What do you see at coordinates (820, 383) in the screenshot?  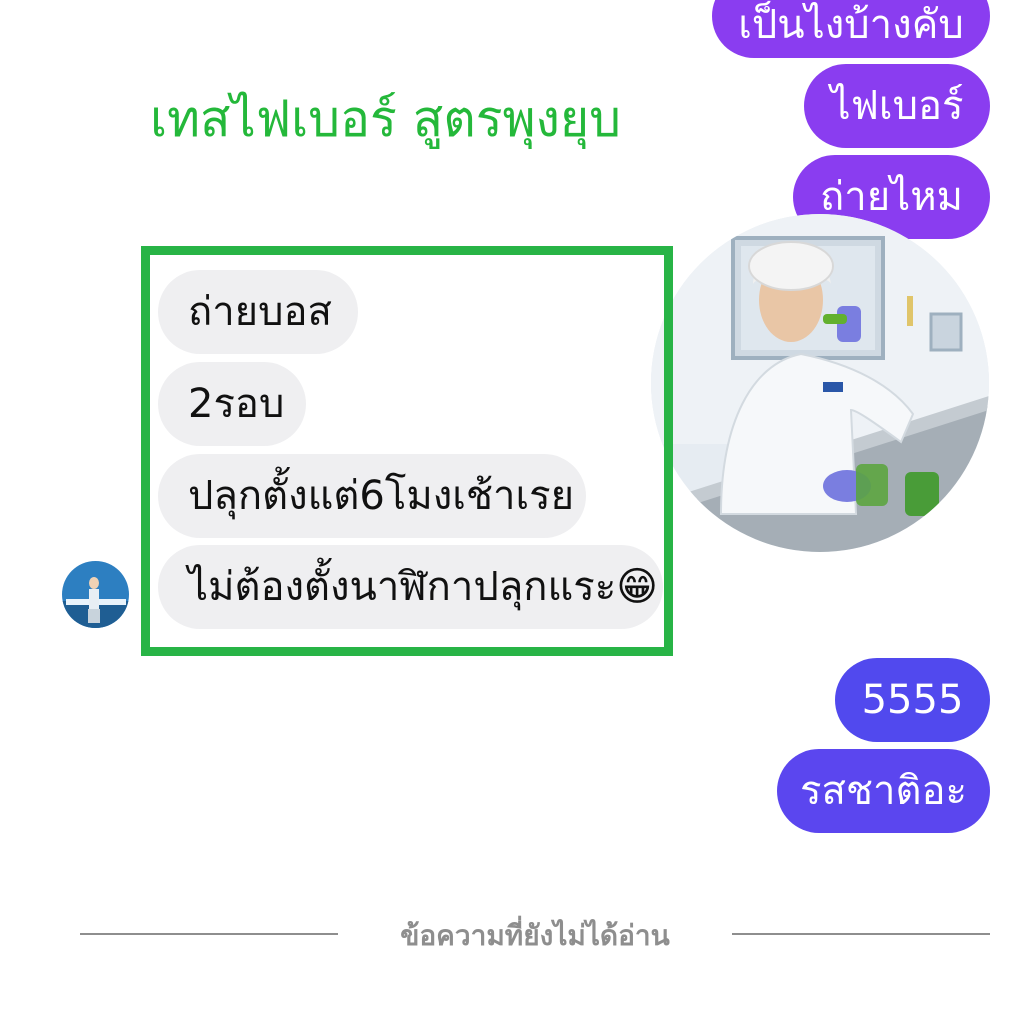 I see `lab-photo` at bounding box center [820, 383].